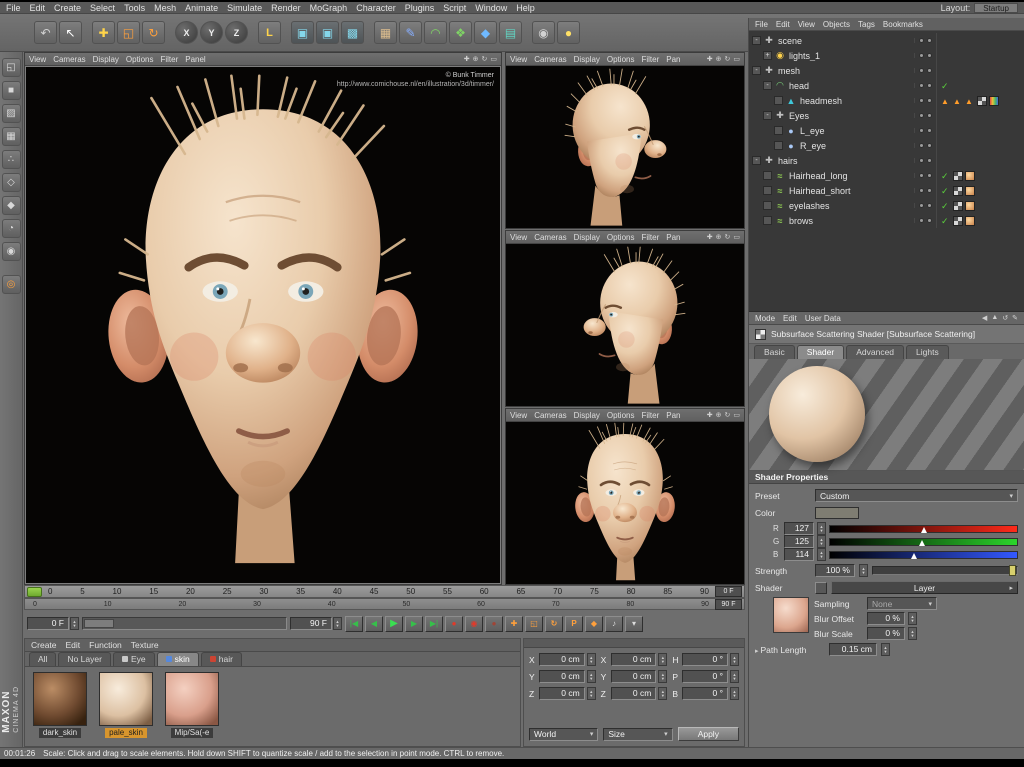 This screenshot has height=767, width=1024. What do you see at coordinates (799, 541) in the screenshot?
I see `channel-value-field: 125` at bounding box center [799, 541].